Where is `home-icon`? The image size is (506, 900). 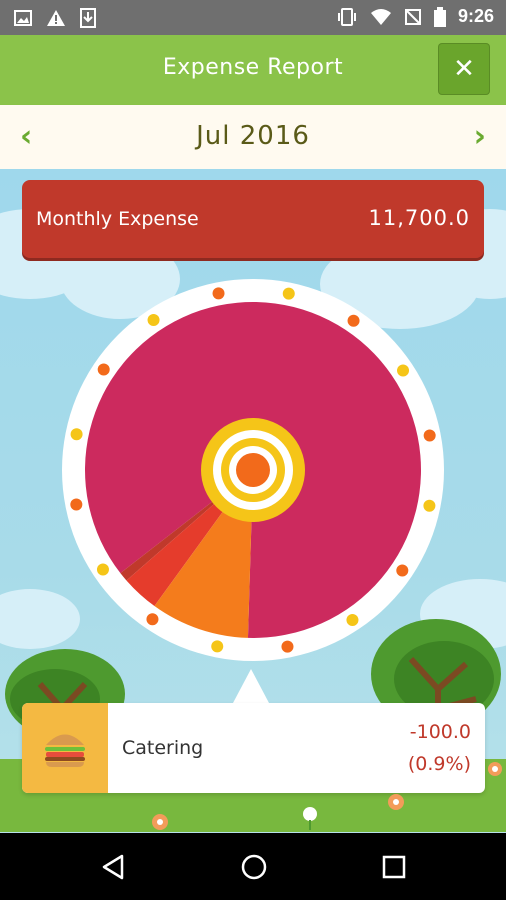
home-icon is located at coordinates (254, 867).